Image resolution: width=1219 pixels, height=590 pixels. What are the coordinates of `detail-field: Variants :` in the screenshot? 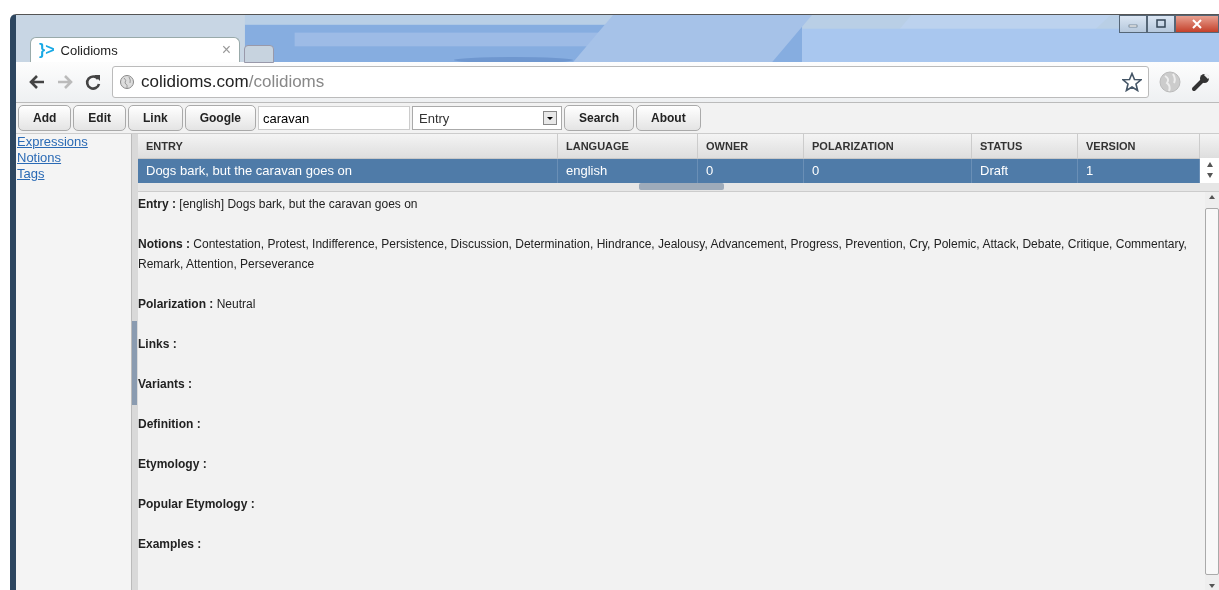 It's located at (666, 384).